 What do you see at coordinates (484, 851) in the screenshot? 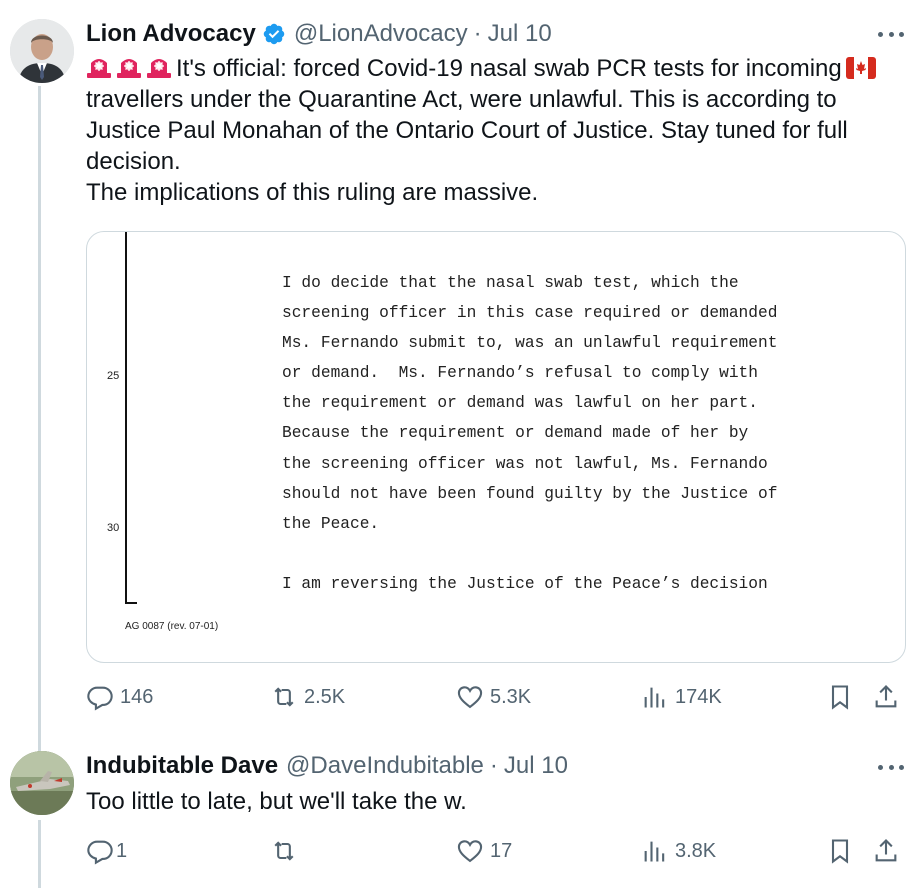
I see `like-button: 17` at bounding box center [484, 851].